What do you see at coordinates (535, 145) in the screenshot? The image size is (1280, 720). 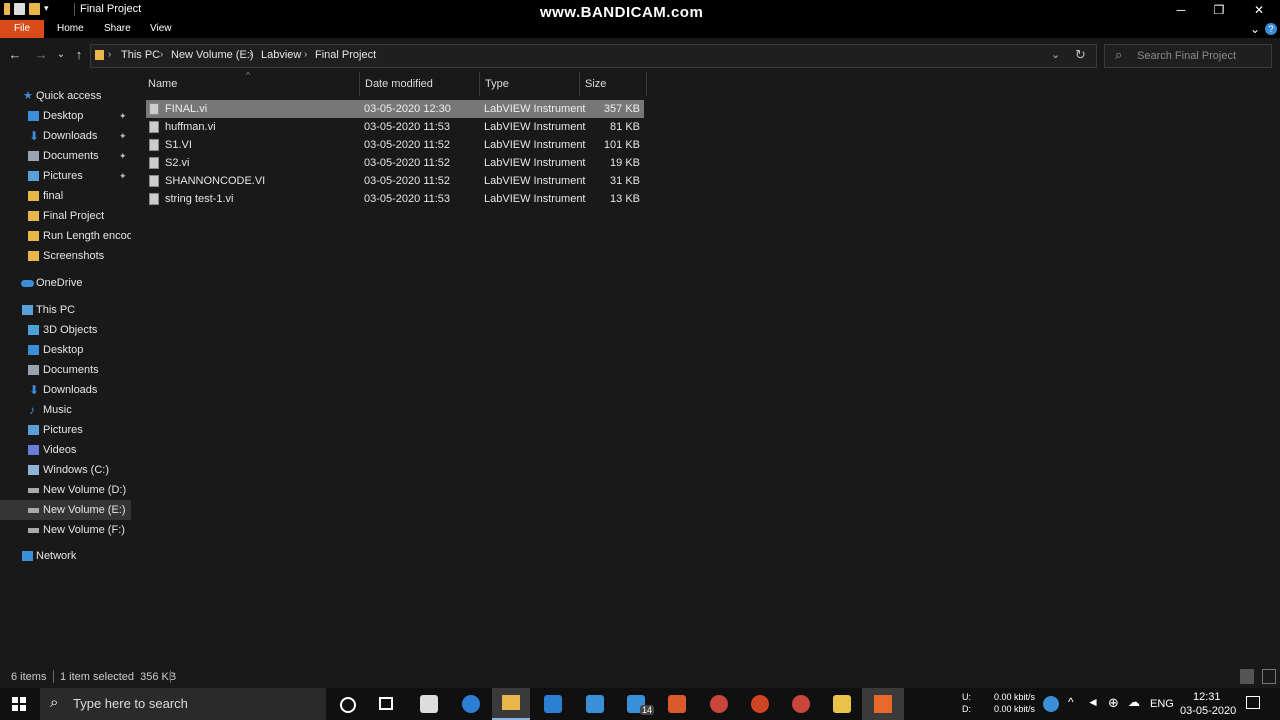 I see `file-type: LabVIEW Instrument` at bounding box center [535, 145].